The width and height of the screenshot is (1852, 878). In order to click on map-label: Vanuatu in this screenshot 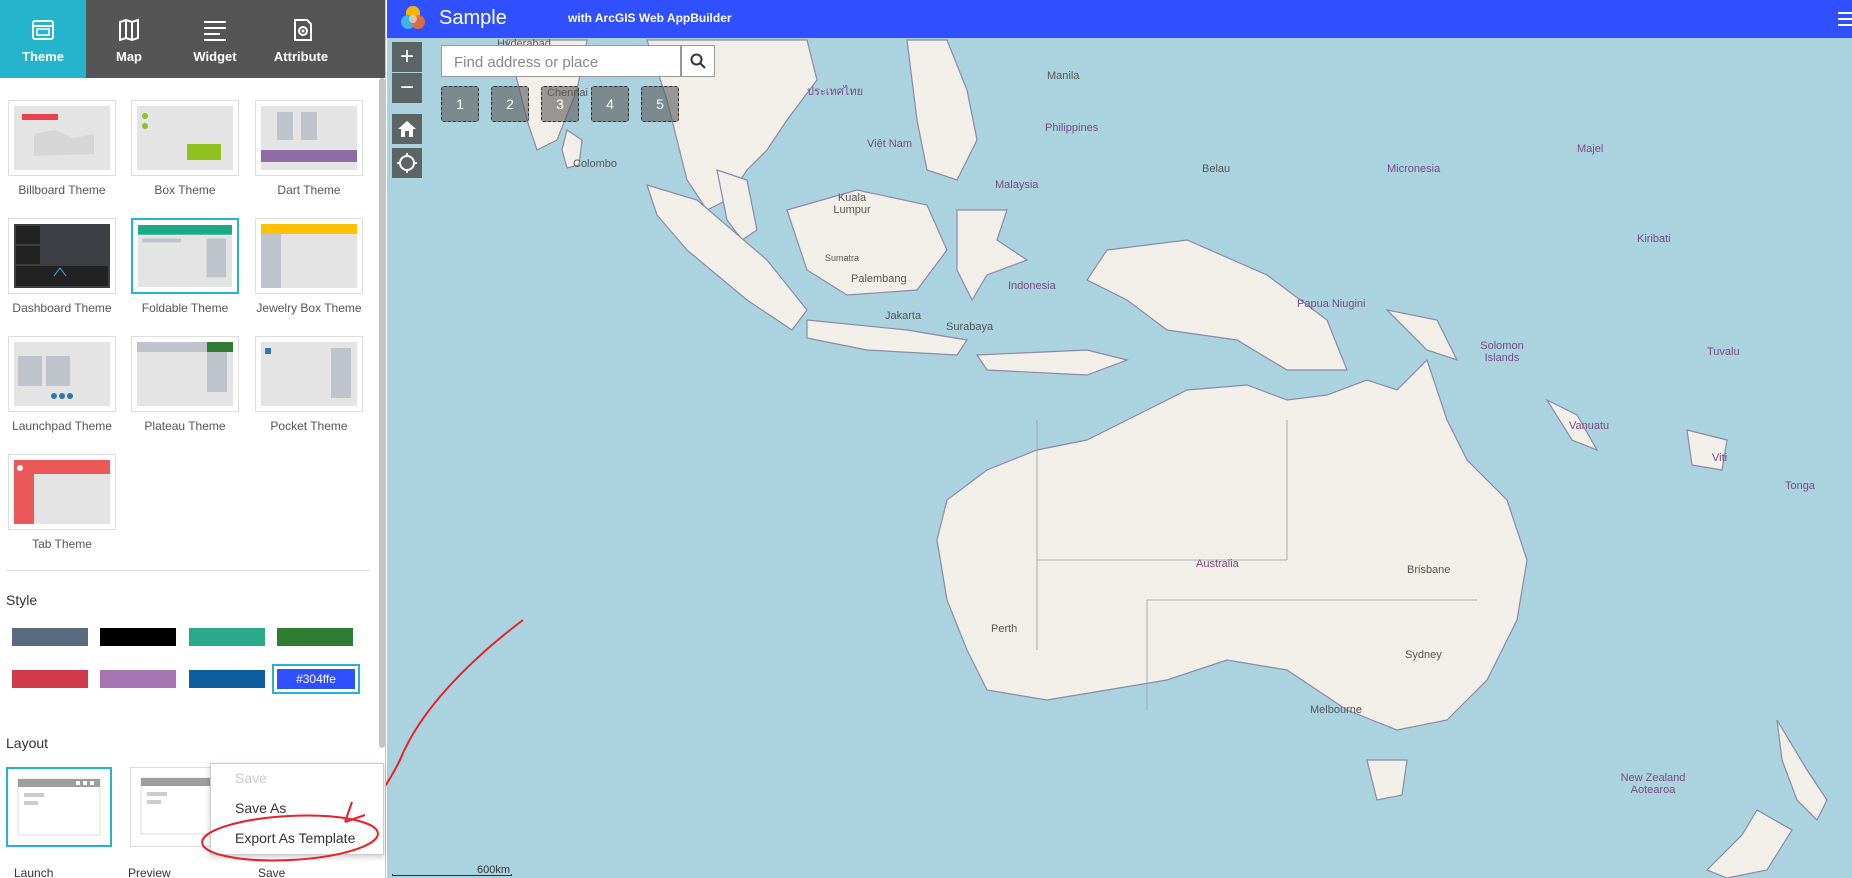, I will do `click(1589, 426)`.